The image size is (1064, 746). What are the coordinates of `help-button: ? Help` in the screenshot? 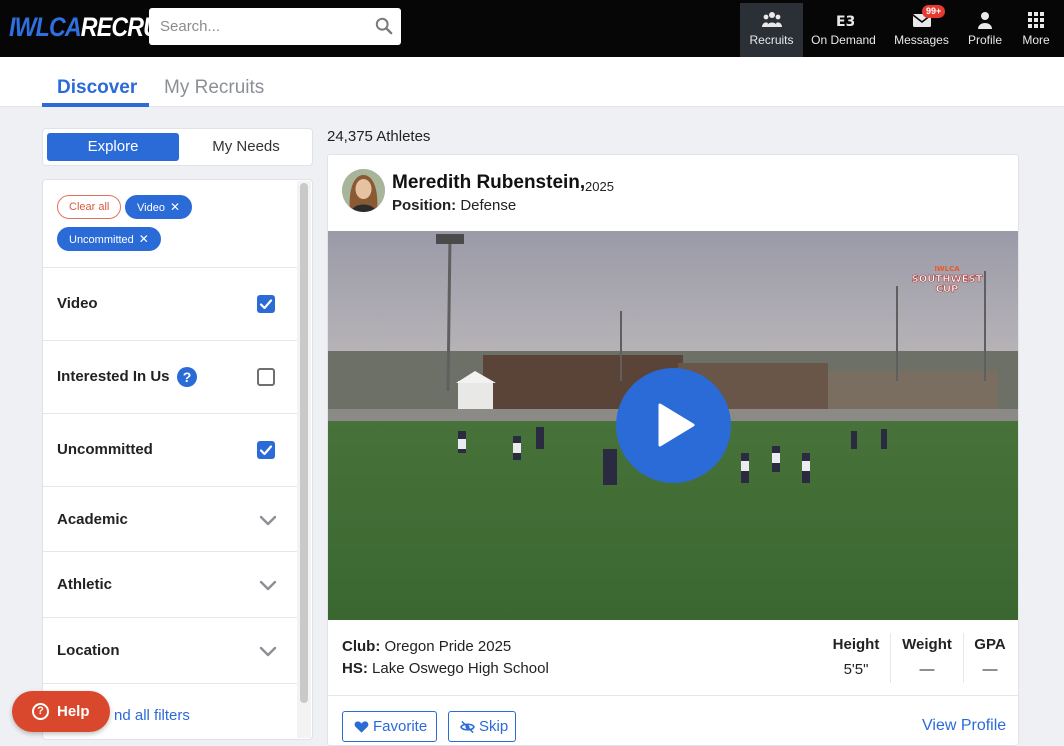 It's located at (61, 711).